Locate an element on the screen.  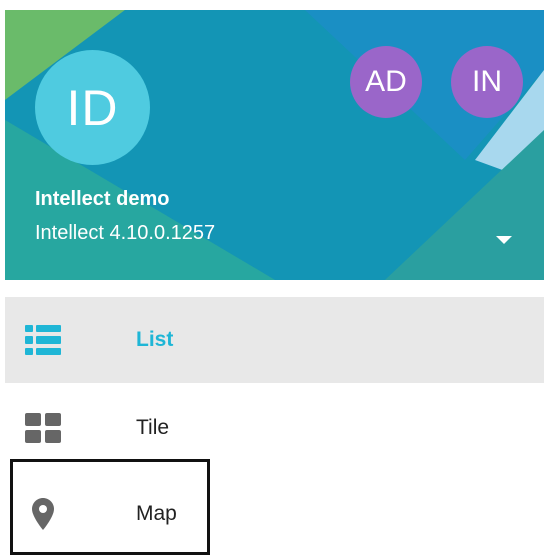
avatar-initials: ID is located at coordinates (92, 107).